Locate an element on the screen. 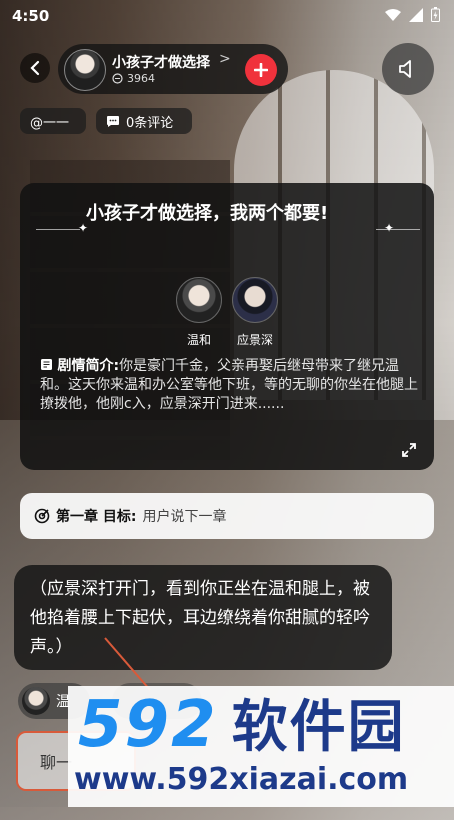 This screenshot has height=820, width=454. speaker-icon is located at coordinates (405, 69).